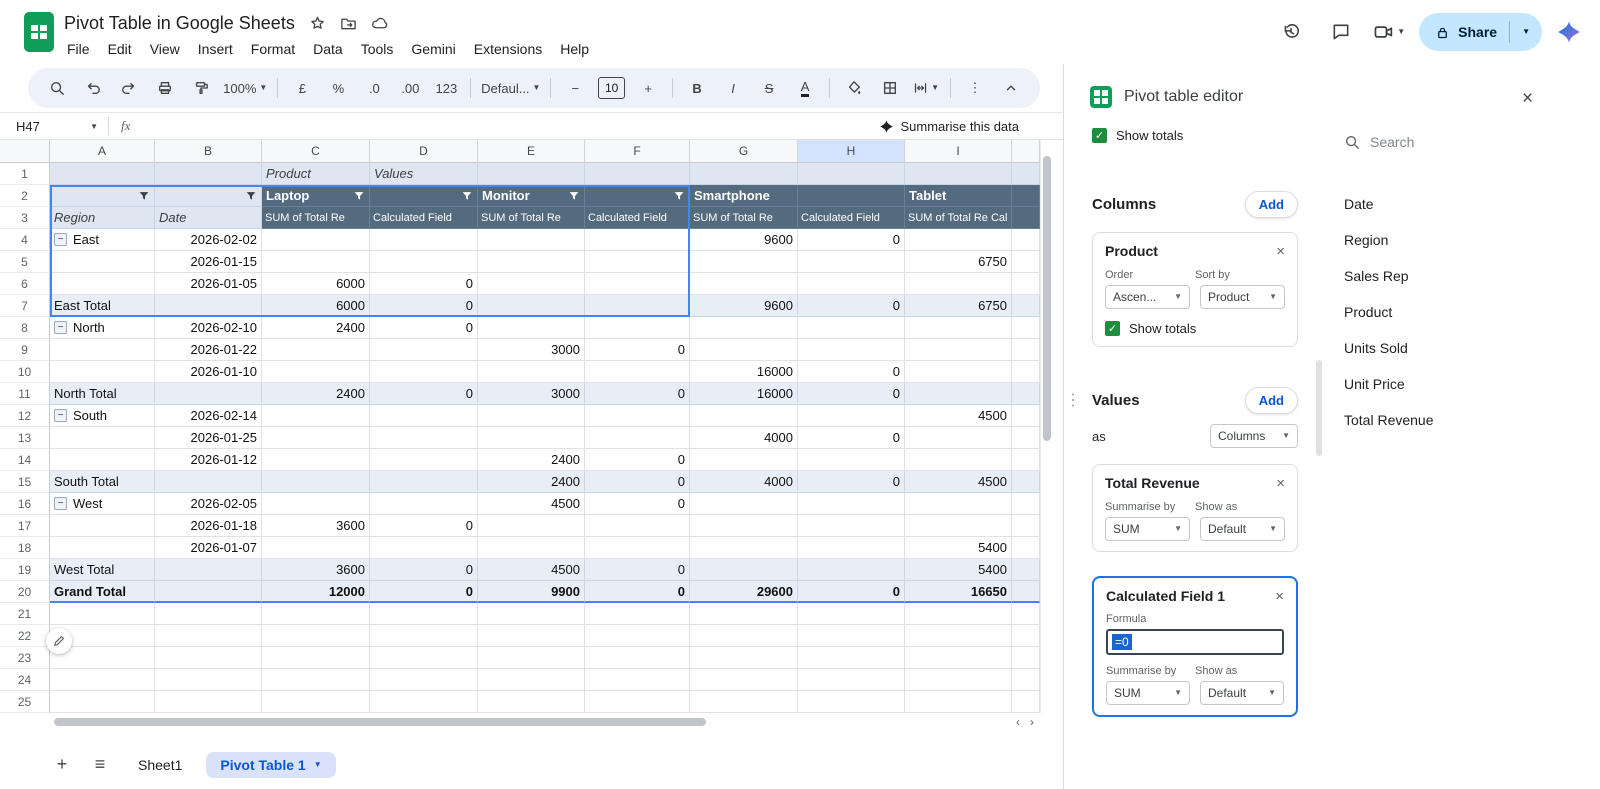 This screenshot has height=789, width=1600. What do you see at coordinates (851, 548) in the screenshot?
I see `cell-H18` at bounding box center [851, 548].